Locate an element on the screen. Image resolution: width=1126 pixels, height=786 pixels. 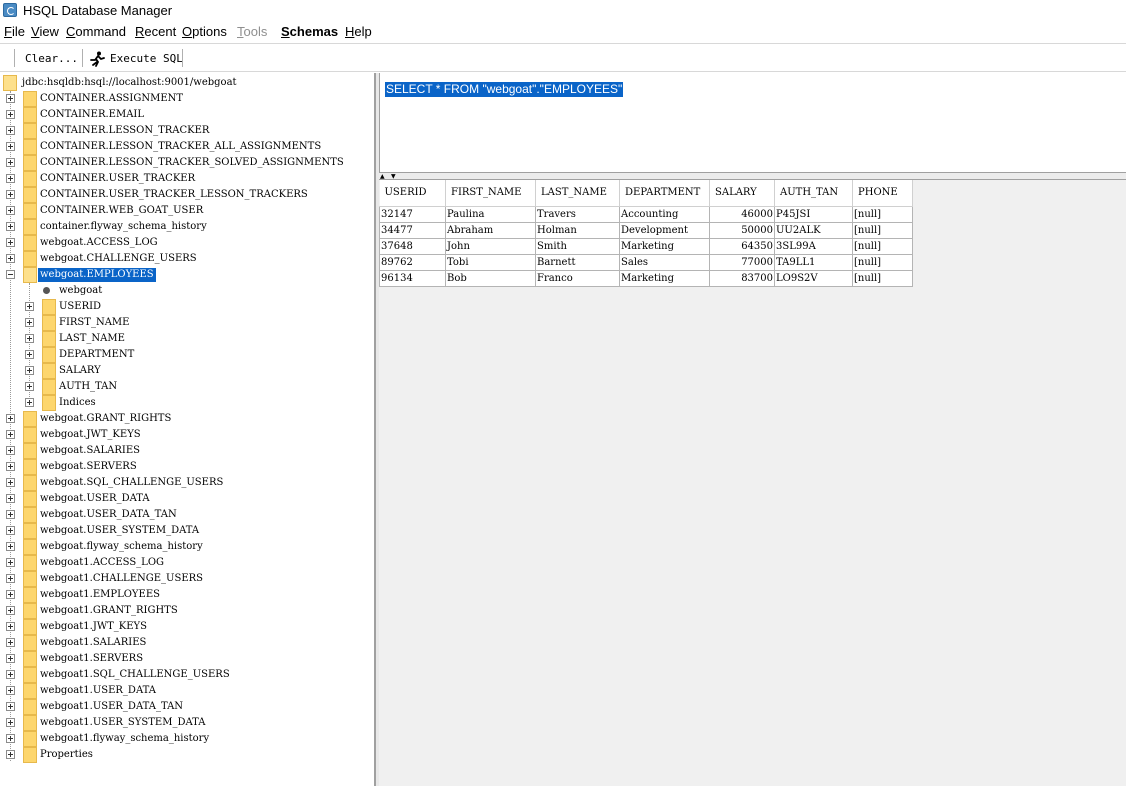
cell: Tobi is located at coordinates (490, 262).